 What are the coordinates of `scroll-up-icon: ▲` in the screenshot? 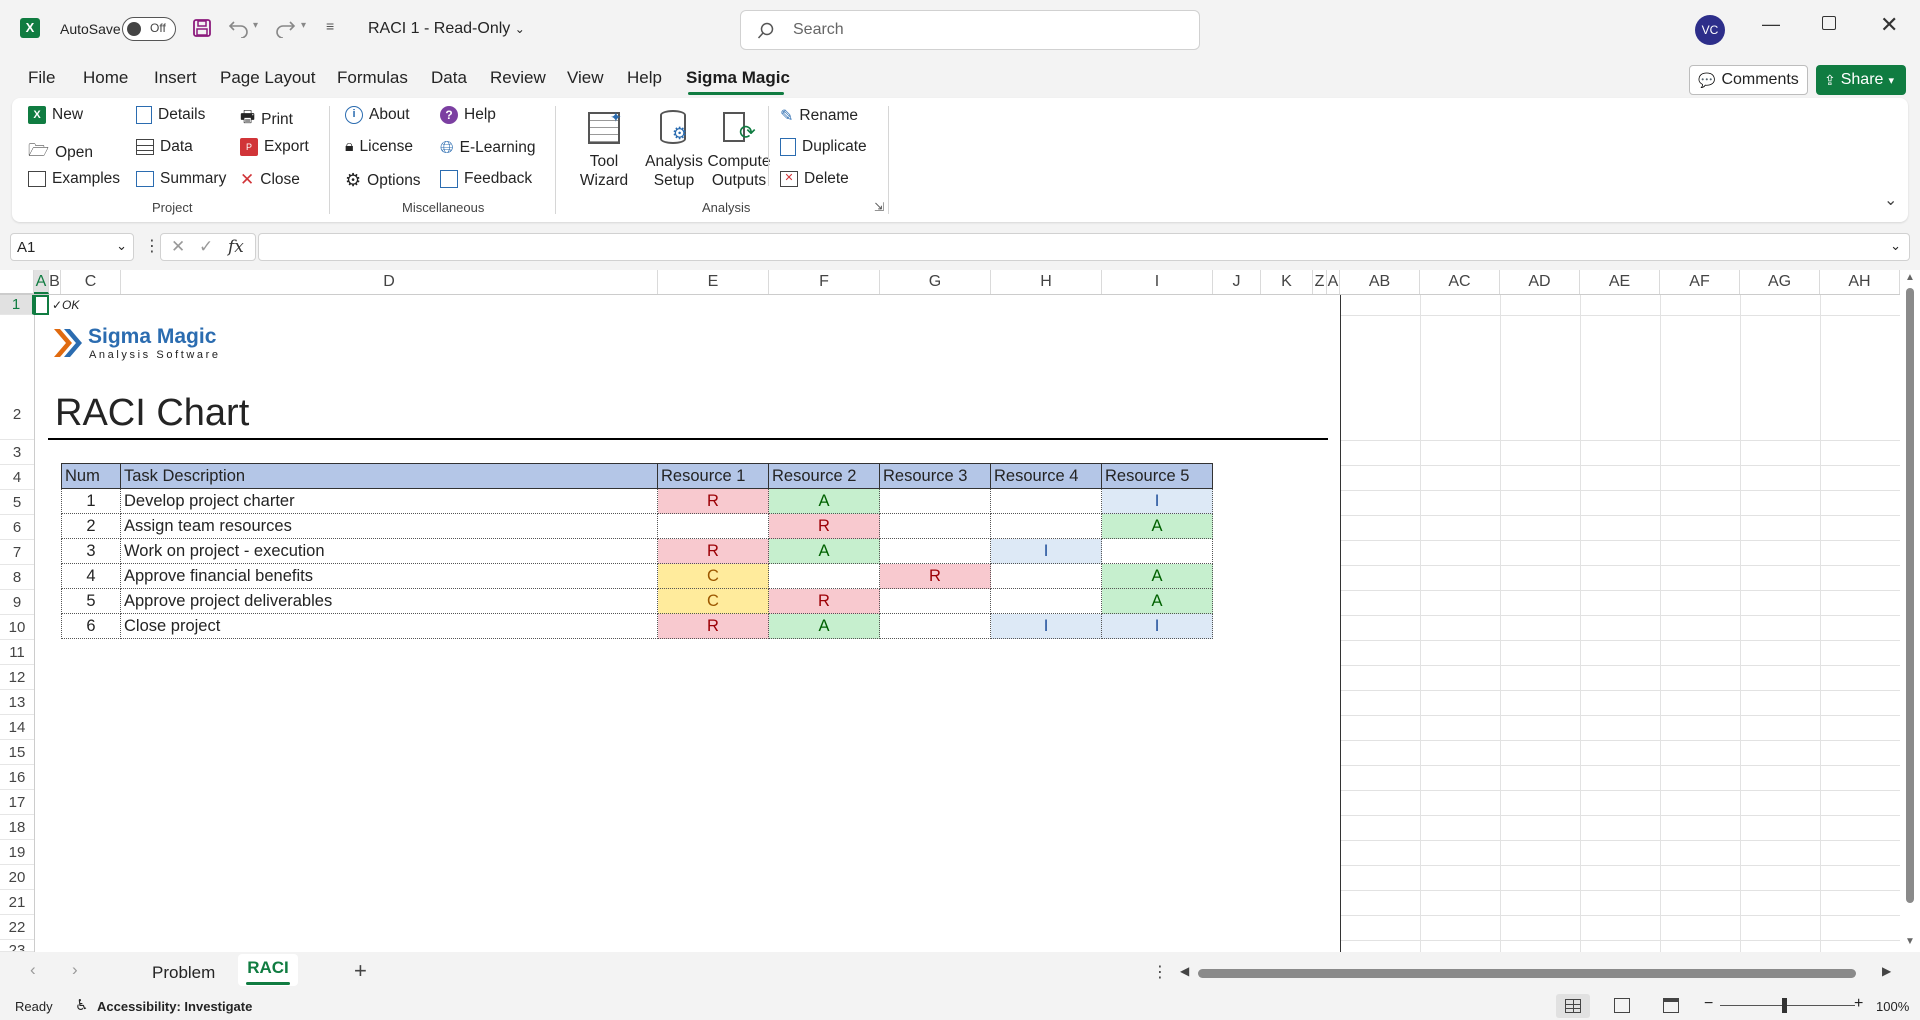 It's located at (1910, 277).